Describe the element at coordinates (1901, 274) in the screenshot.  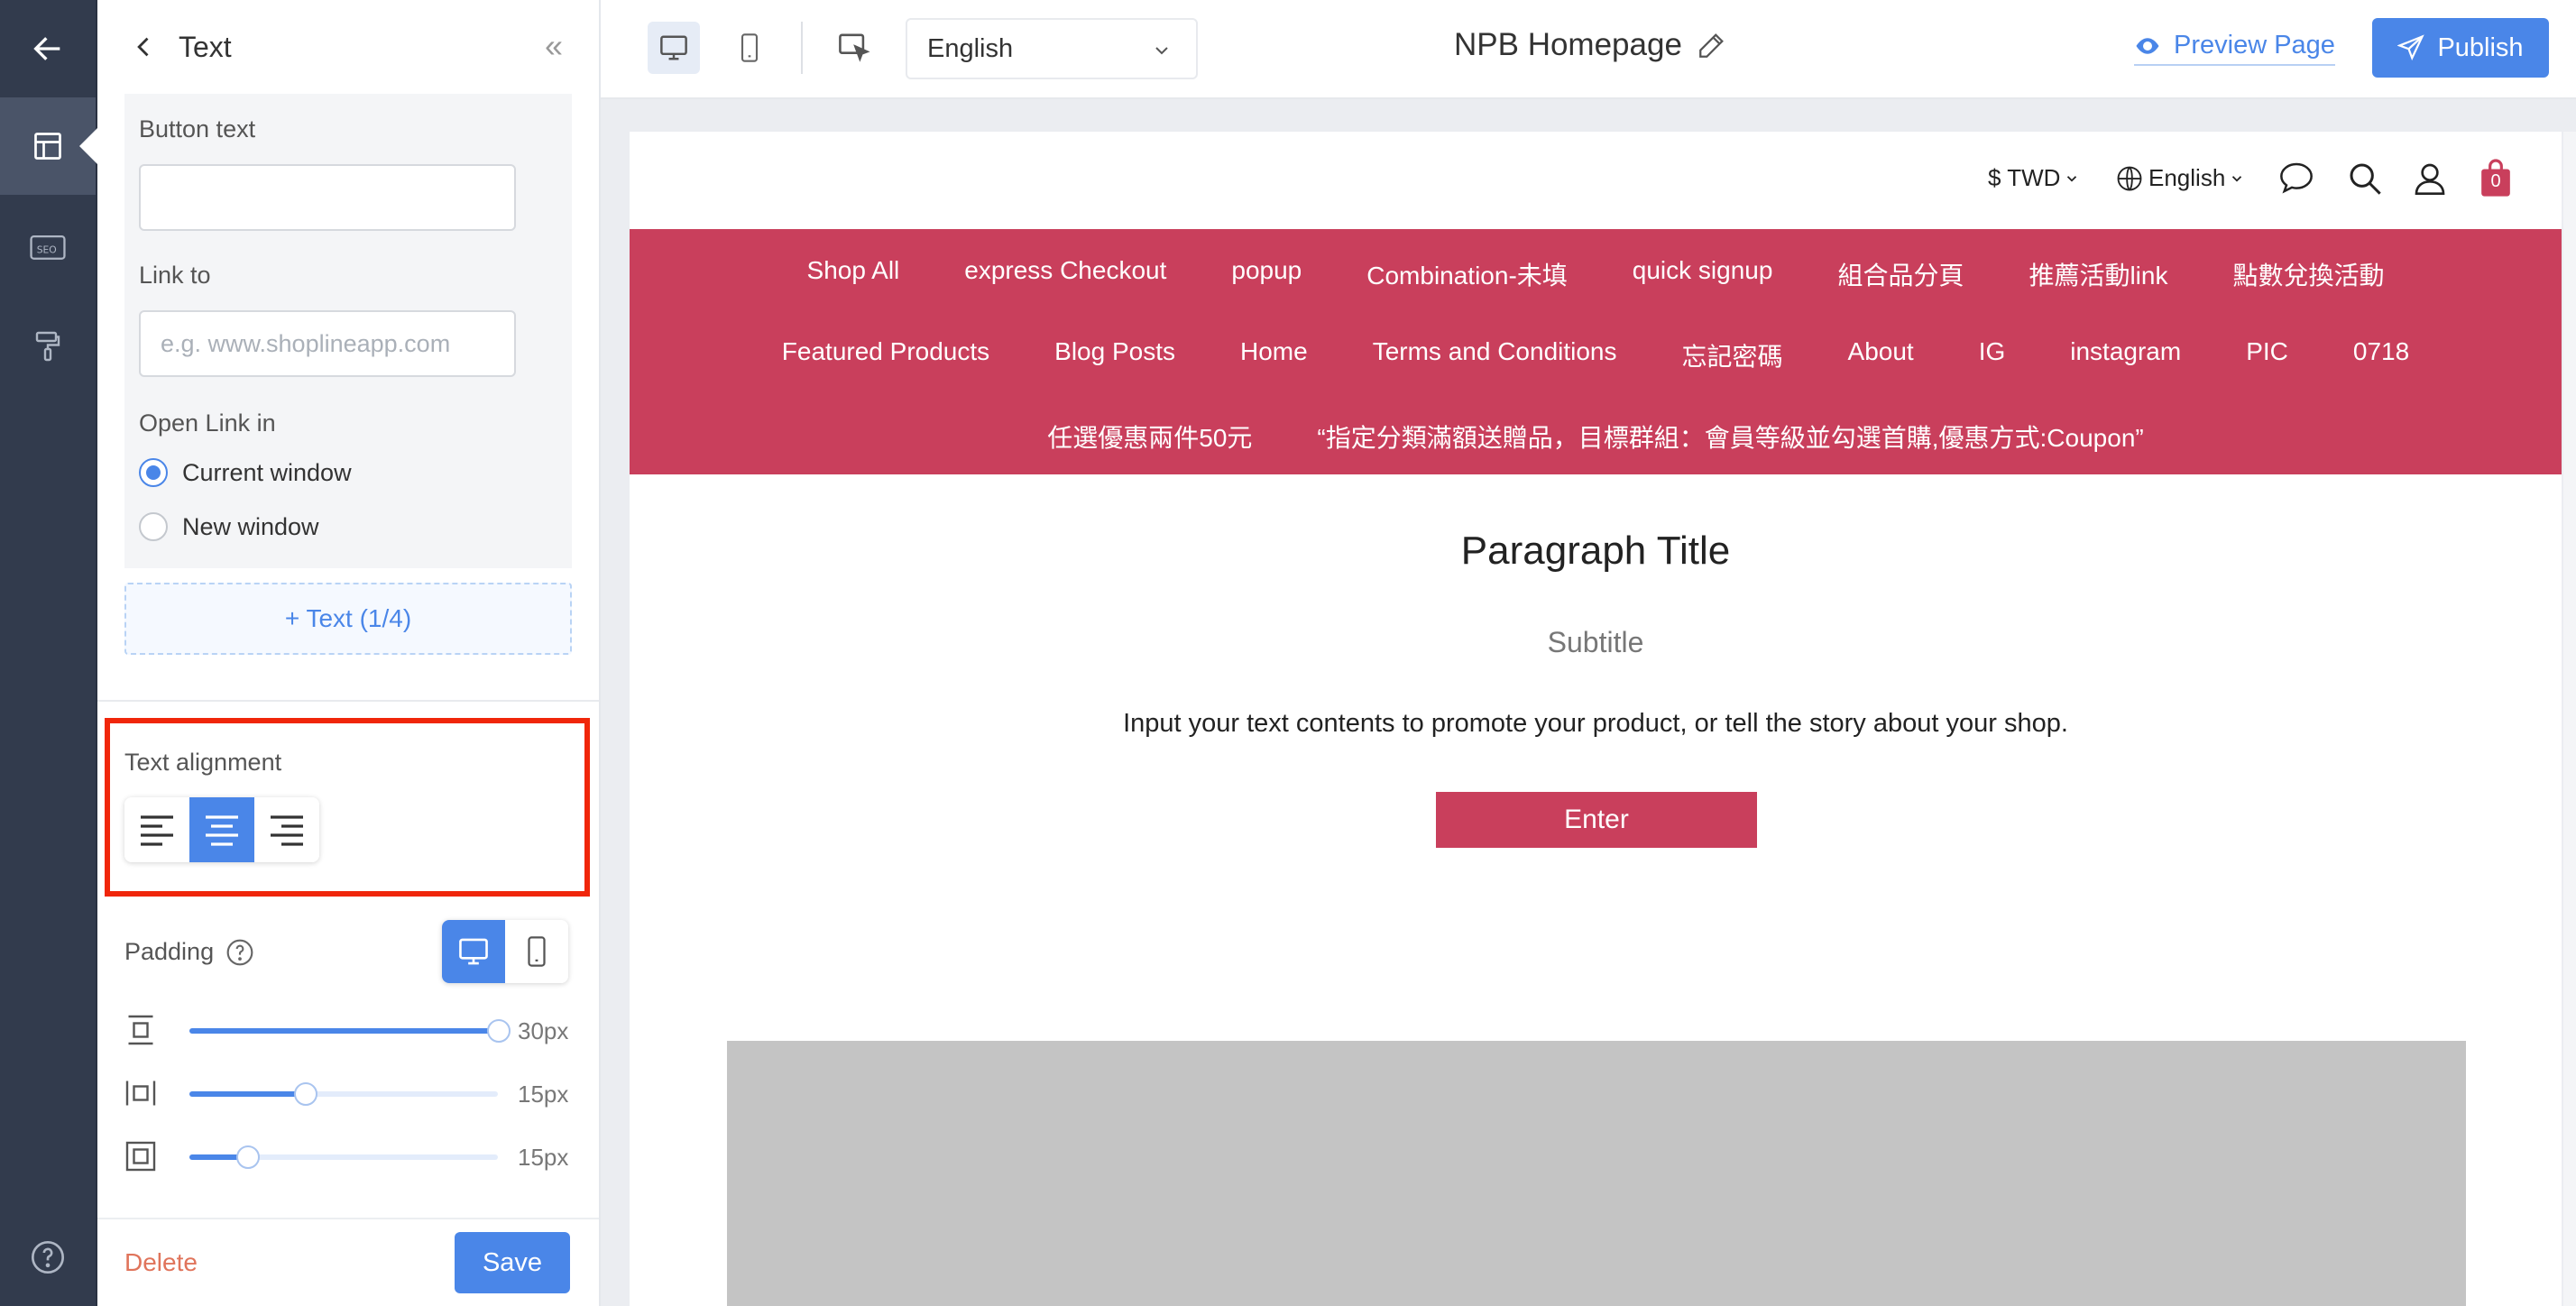
I see `nav-item: 組合品分頁` at that location.